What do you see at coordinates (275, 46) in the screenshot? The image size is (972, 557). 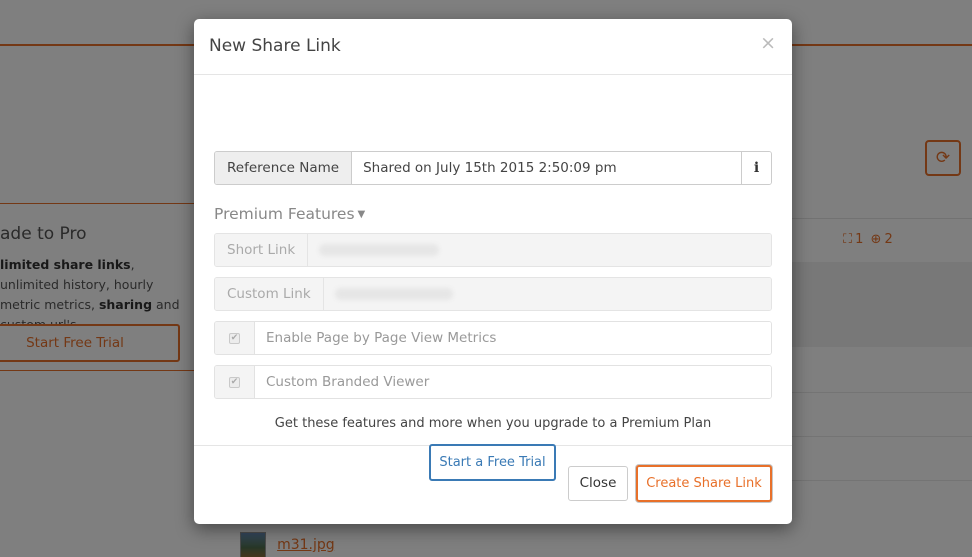 I see `modal-title: New Share Link` at bounding box center [275, 46].